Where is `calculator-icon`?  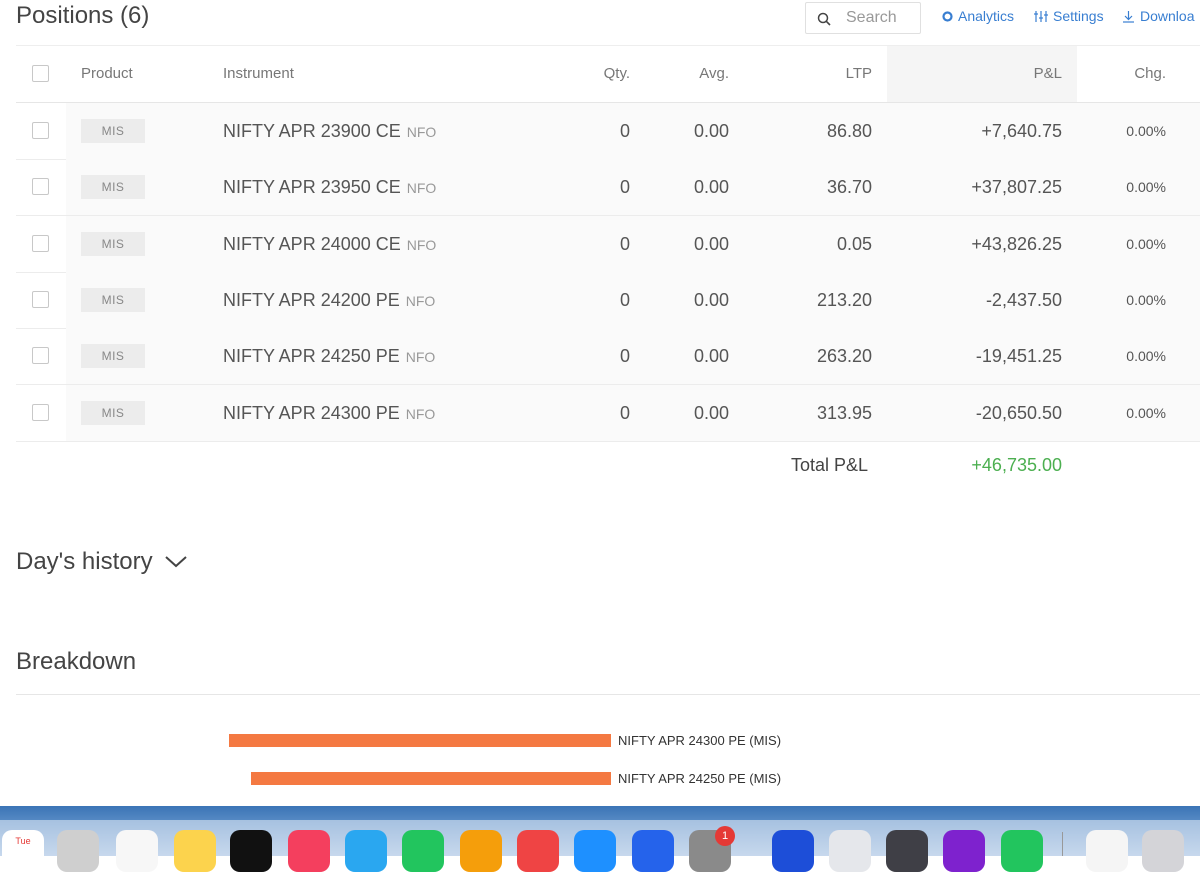
calculator-icon is located at coordinates (907, 851).